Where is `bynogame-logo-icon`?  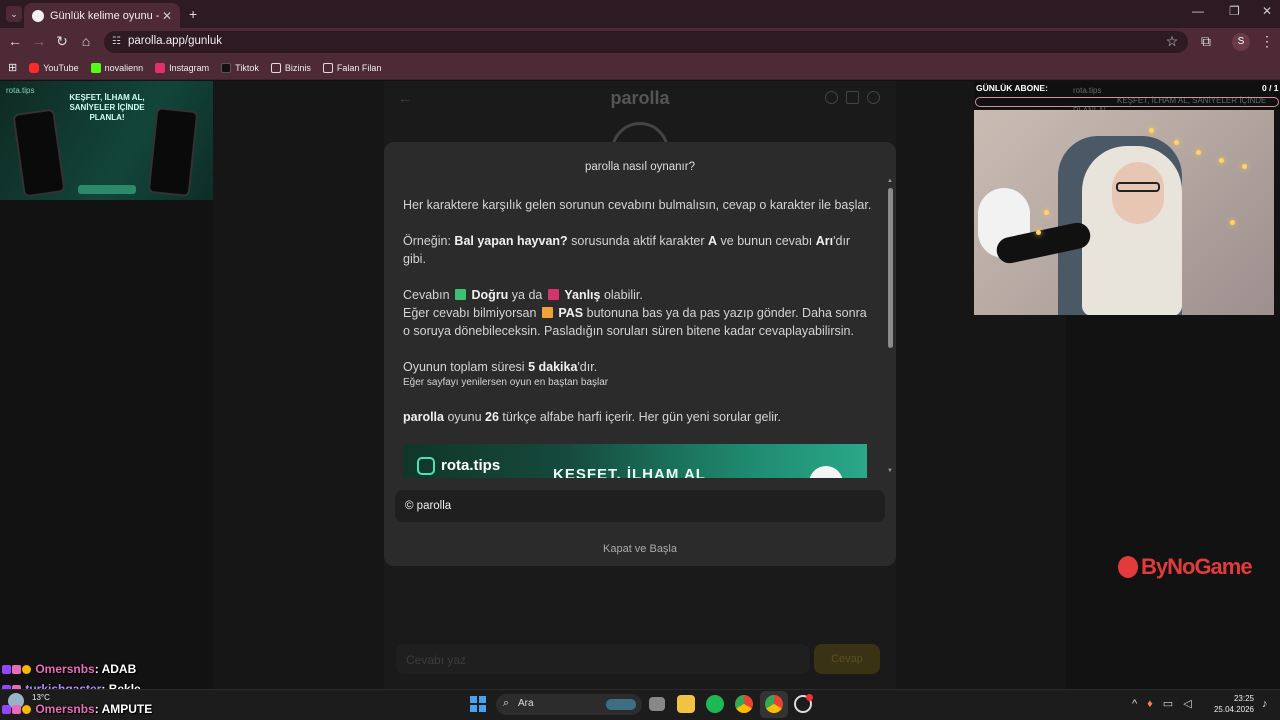
bynogame-logo-icon is located at coordinates (1128, 567).